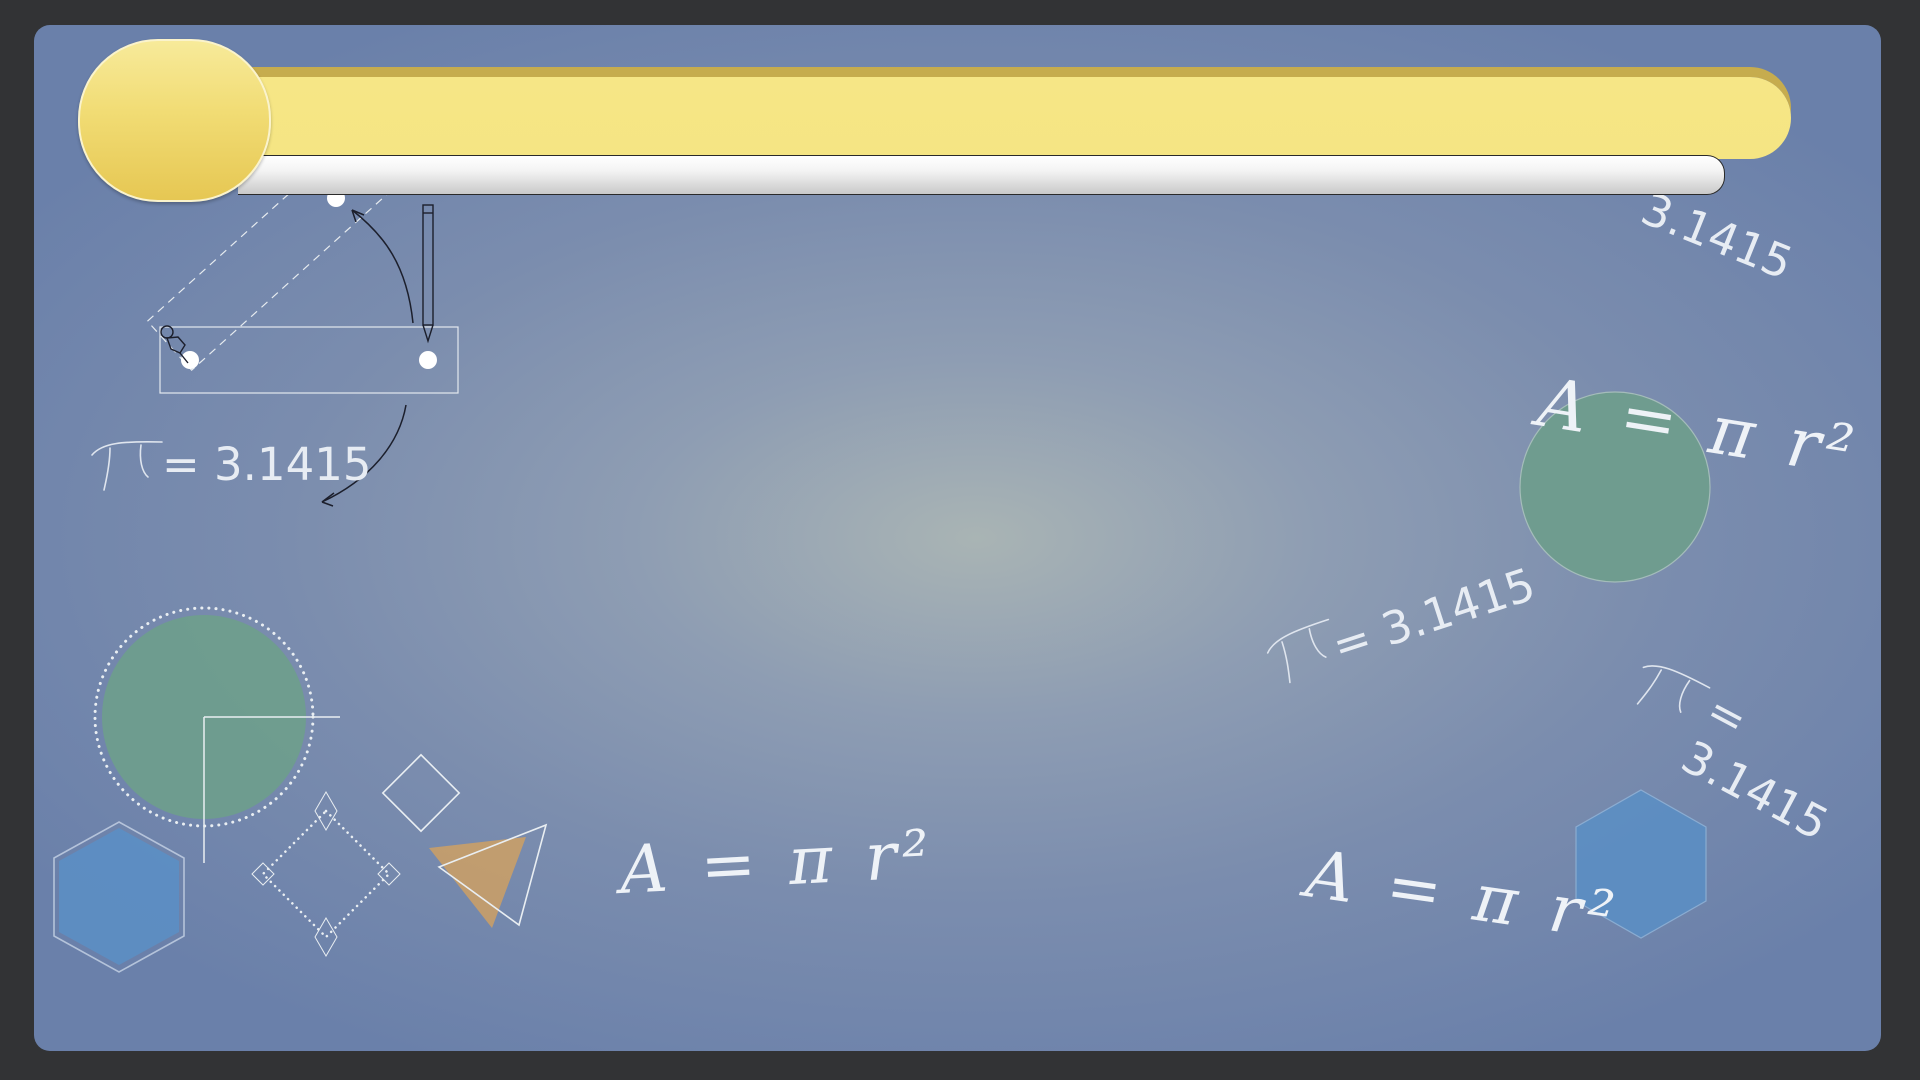 The height and width of the screenshot is (1080, 1920). What do you see at coordinates (326, 874) in the screenshot?
I see `dotted-diamond` at bounding box center [326, 874].